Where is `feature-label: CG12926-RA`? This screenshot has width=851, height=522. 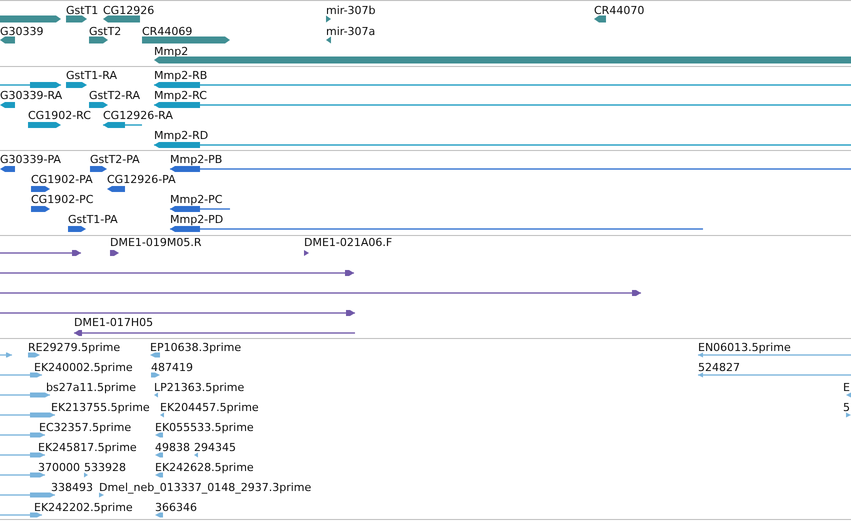 feature-label: CG12926-RA is located at coordinates (138, 115).